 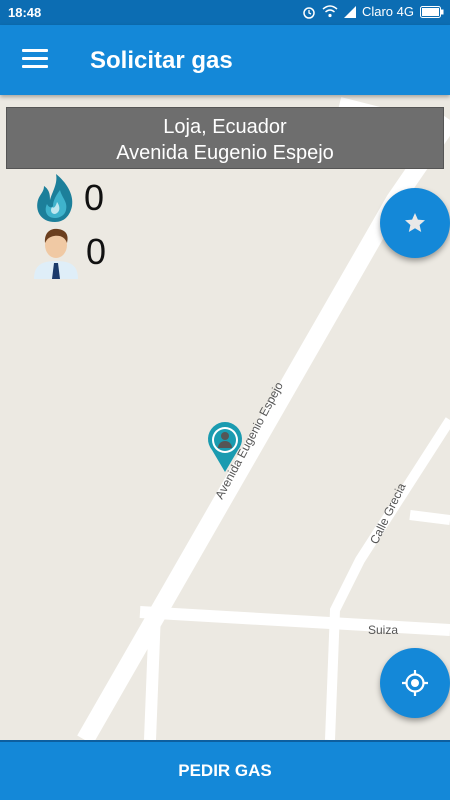 I want to click on signal-icon, so click(x=349, y=11).